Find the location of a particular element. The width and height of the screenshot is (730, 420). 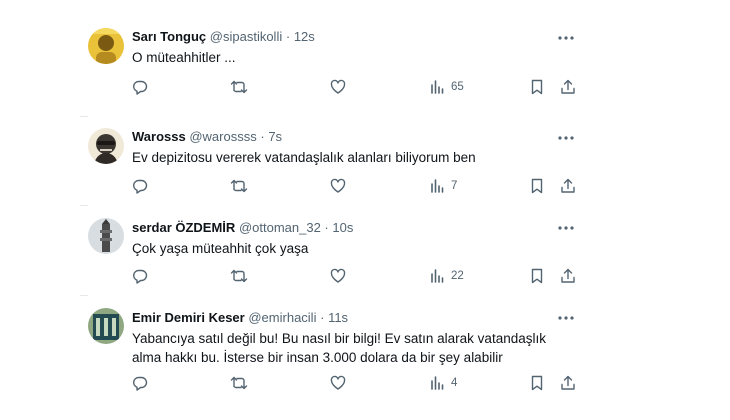

author-name: Sarı Tonguç is located at coordinates (169, 36).